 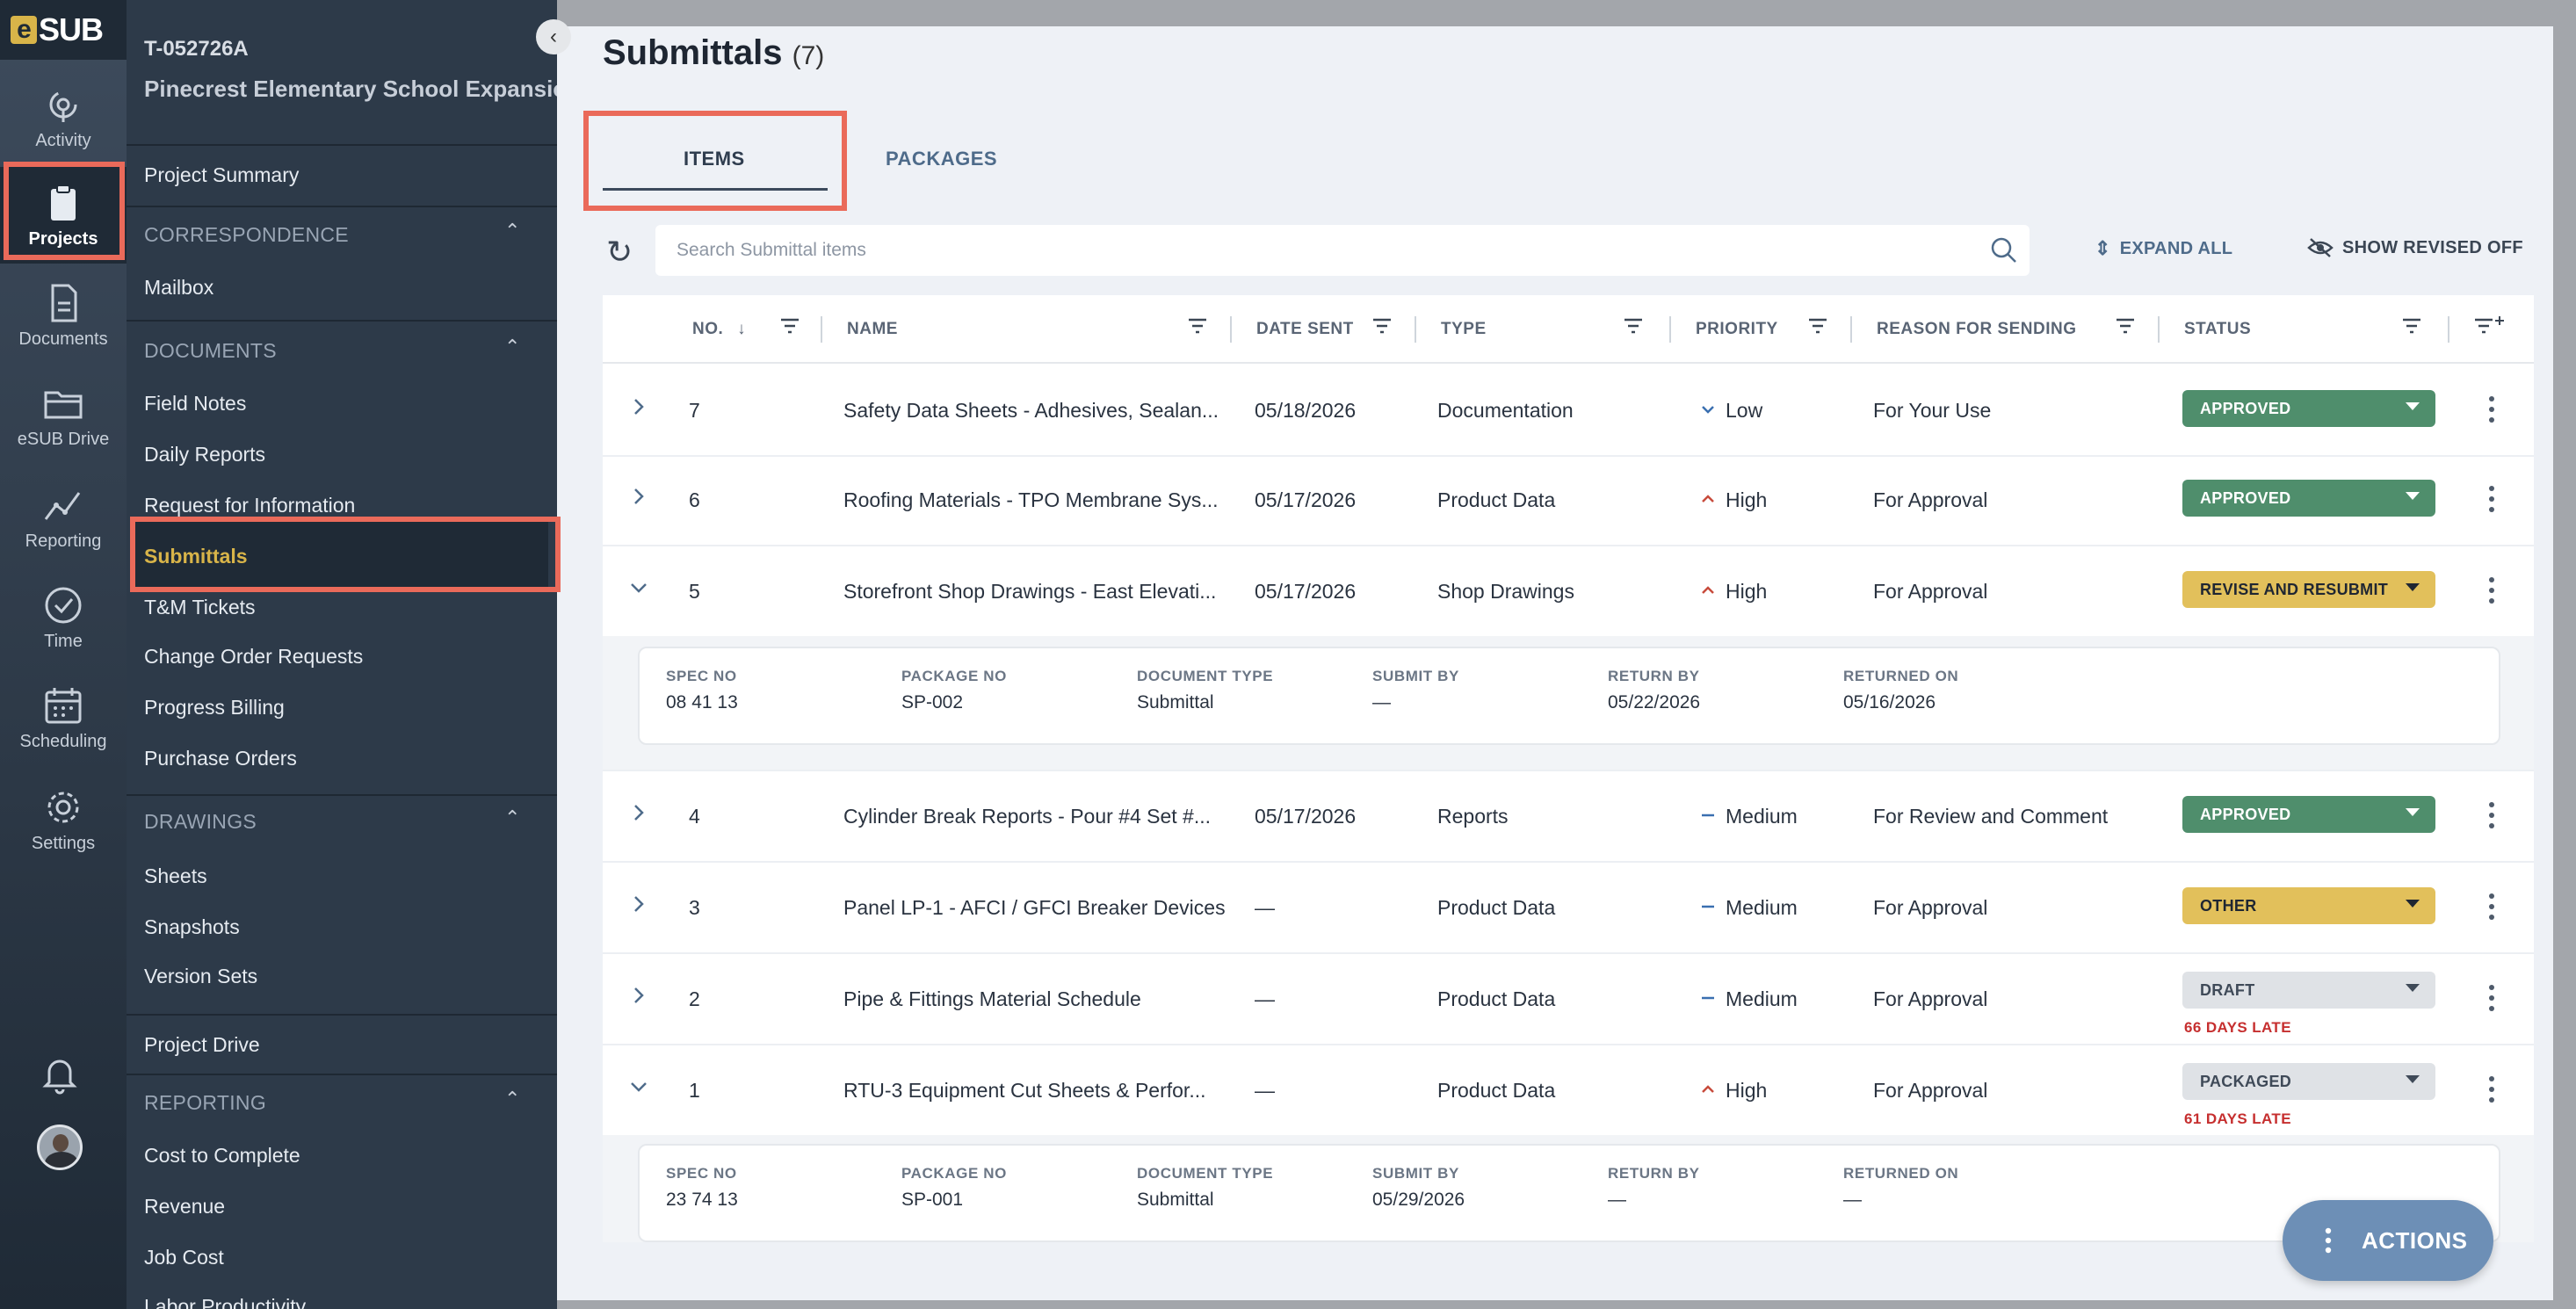 I want to click on nav-section-correspondence: CORRESPONDENCE, so click(x=246, y=235).